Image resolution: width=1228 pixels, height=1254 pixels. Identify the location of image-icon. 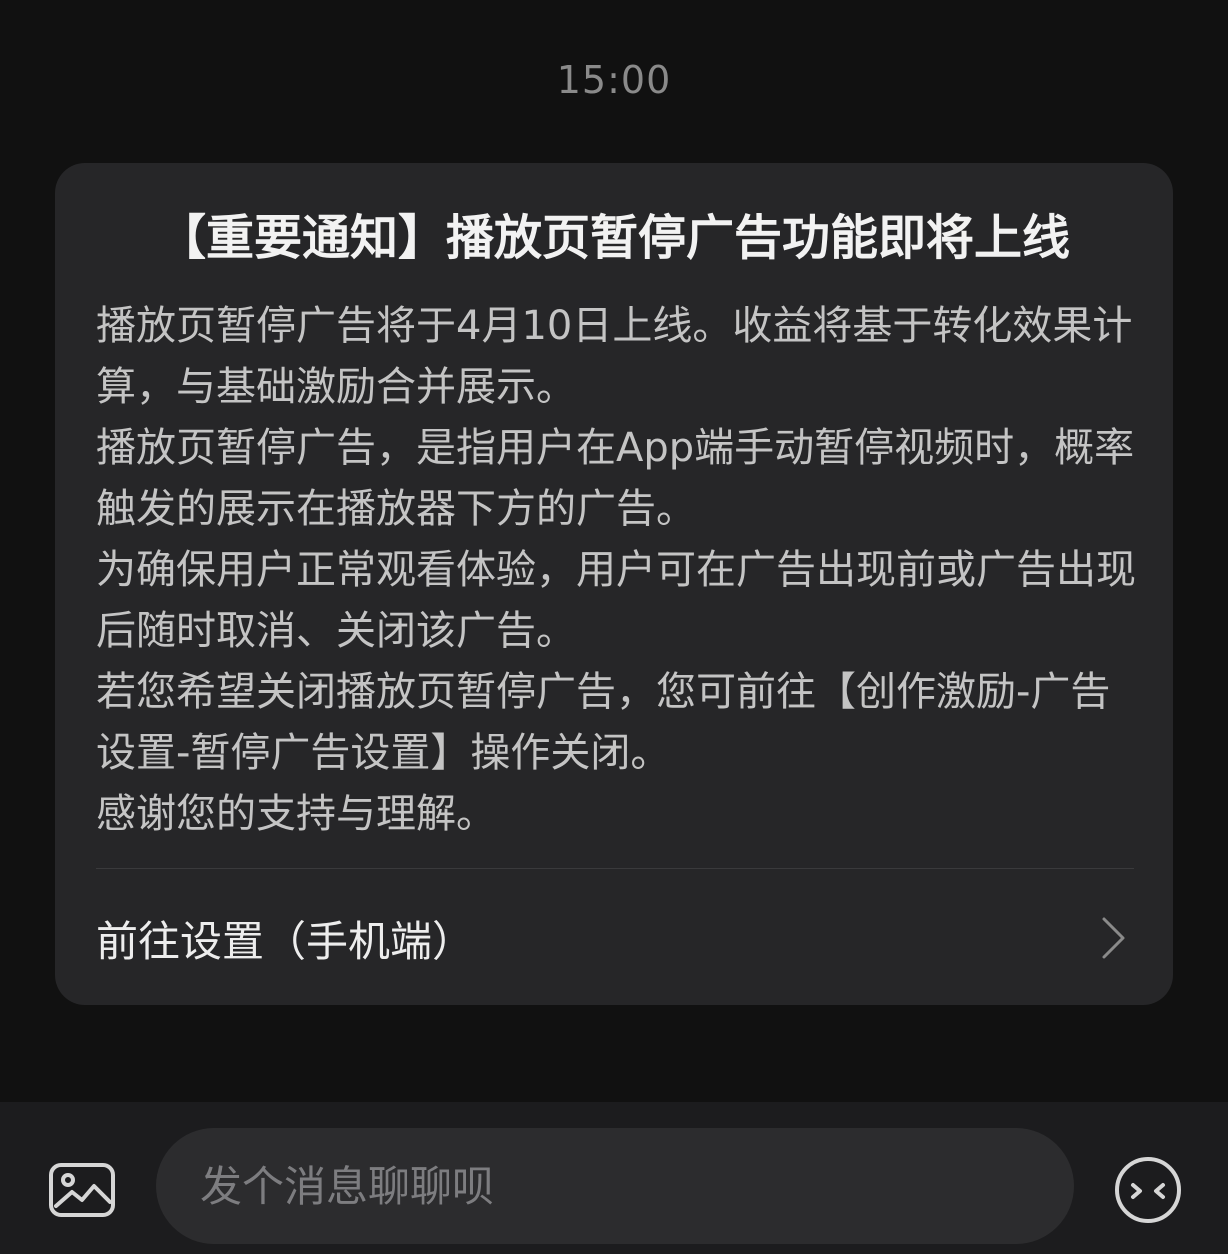
(82, 1190).